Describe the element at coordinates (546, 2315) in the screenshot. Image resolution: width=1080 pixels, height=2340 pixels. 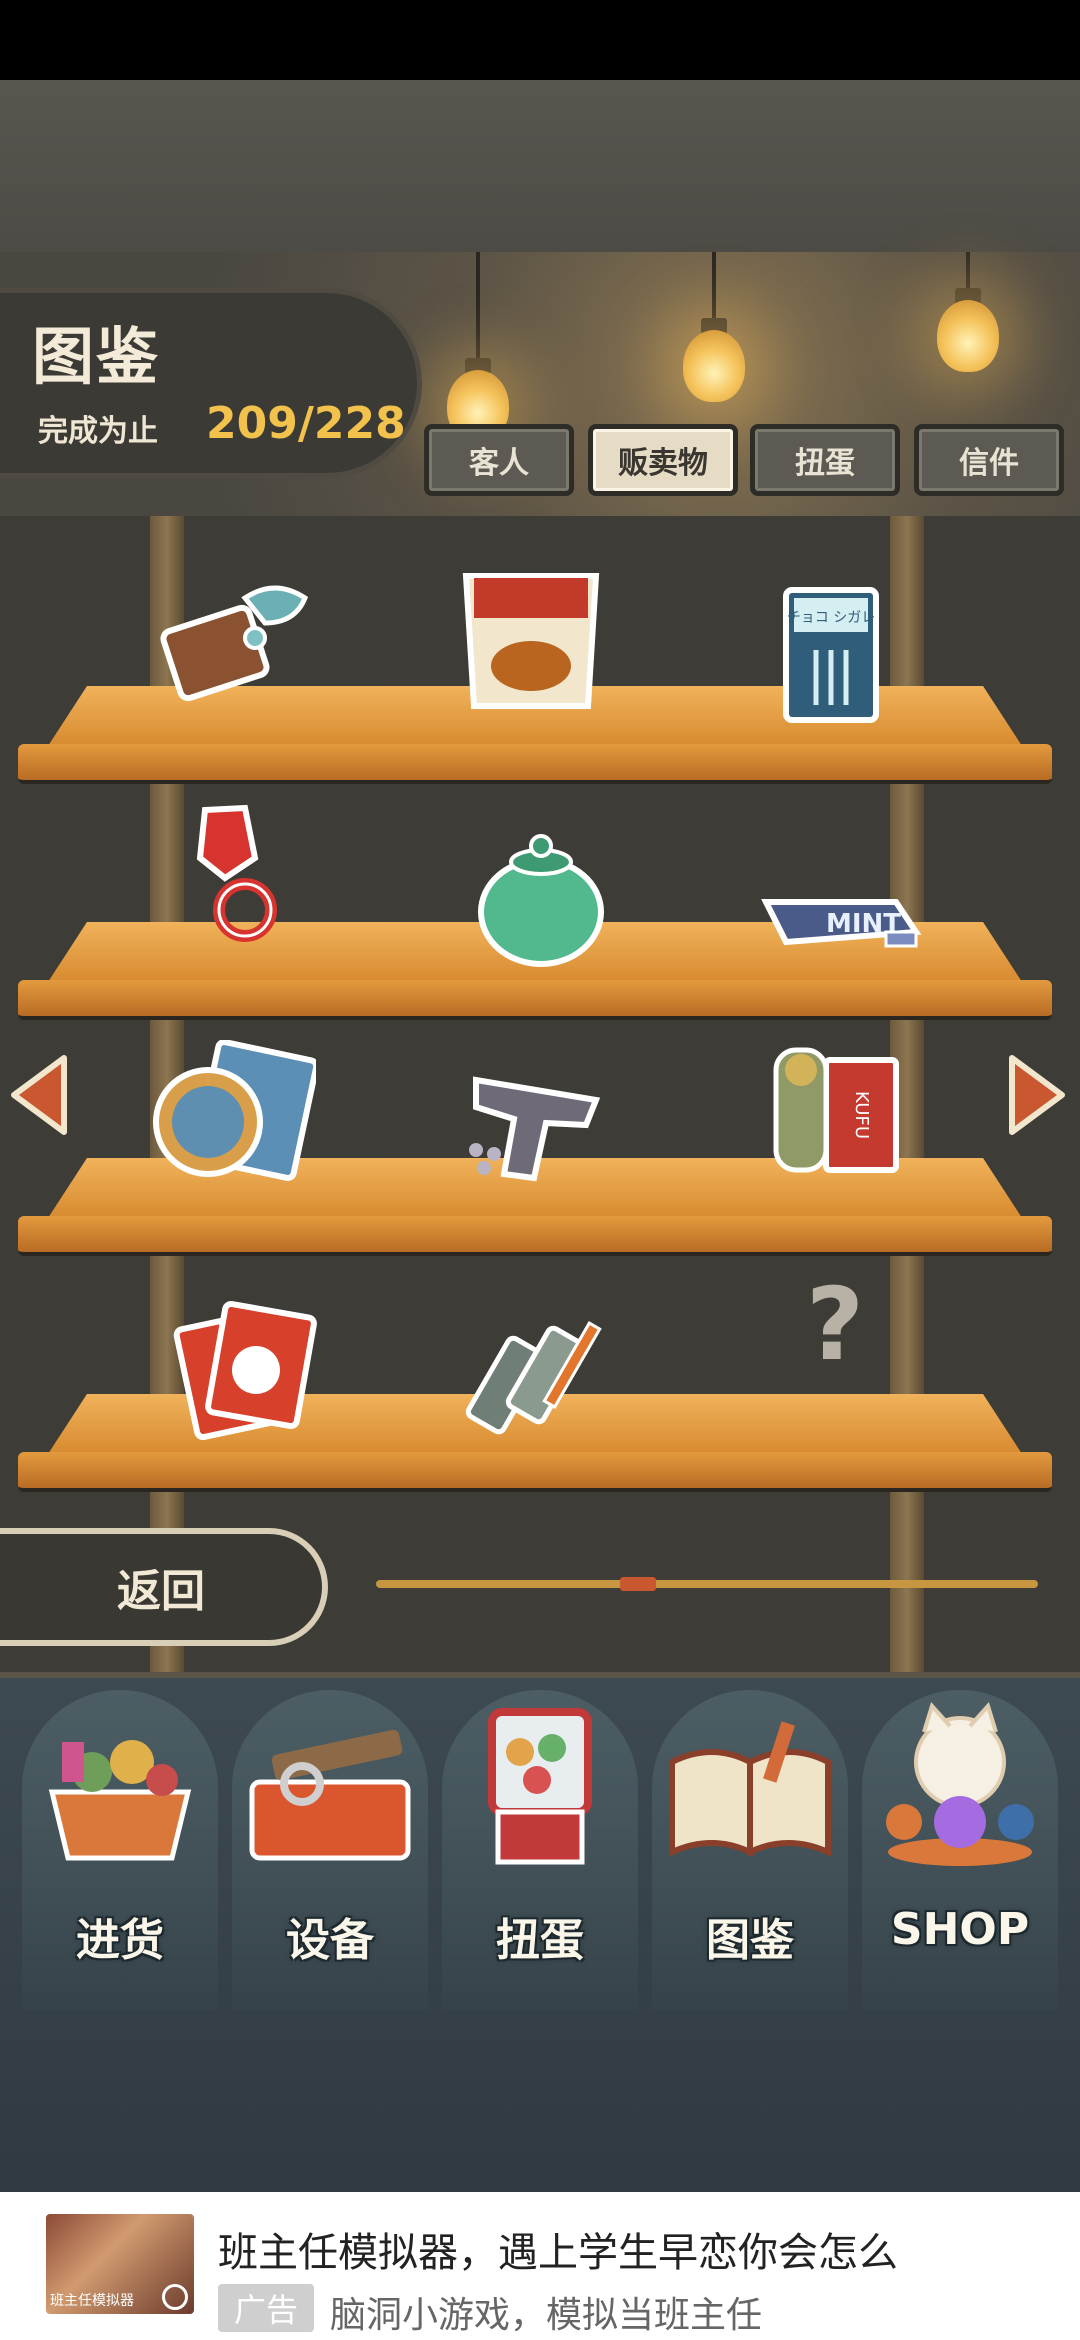
I see `ad-description: 脑洞小游戏，模拟当班主任` at that location.